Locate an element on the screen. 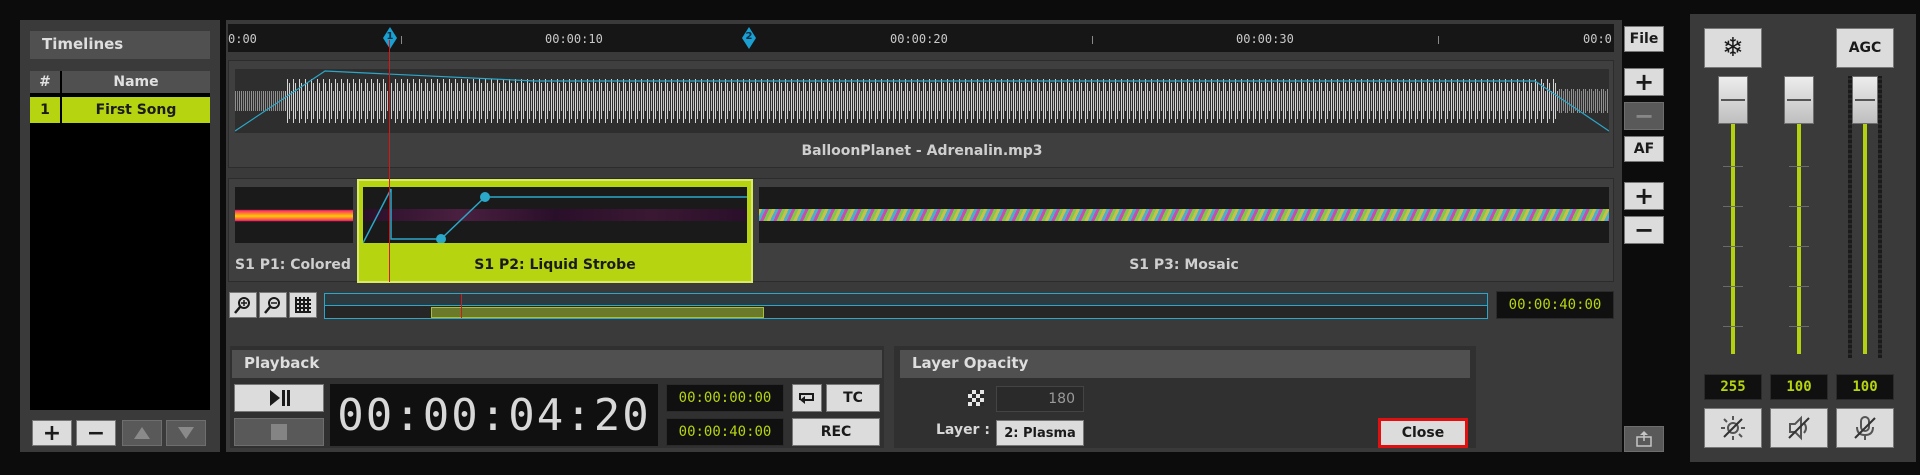  audio-mute-button is located at coordinates (1799, 428).